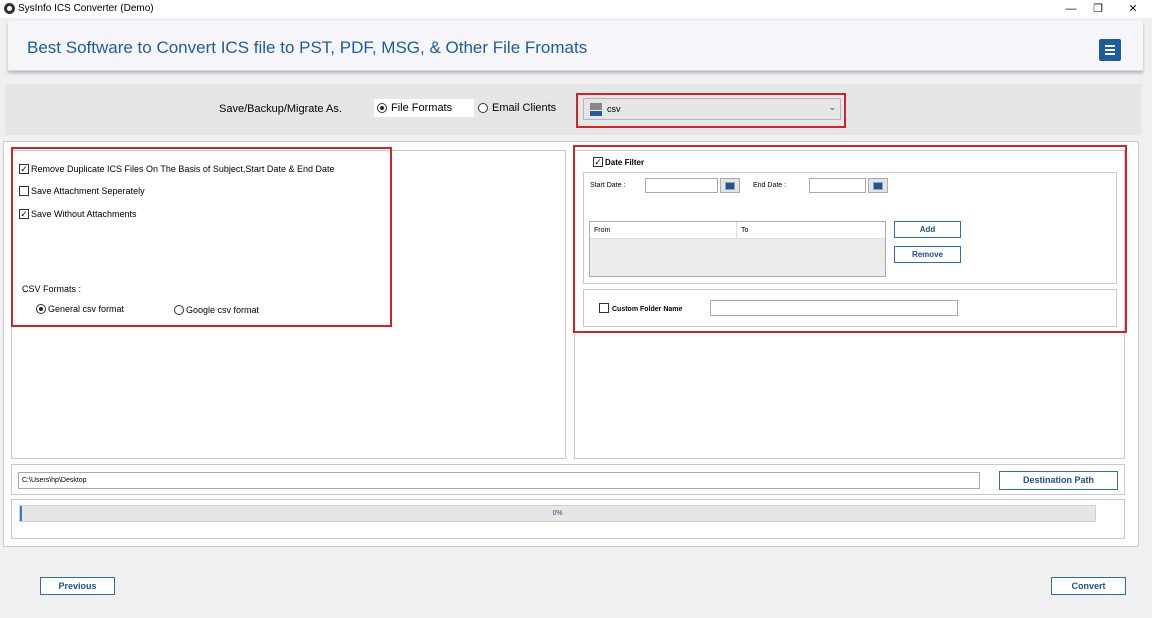 Image resolution: width=1152 pixels, height=618 pixels. What do you see at coordinates (576, 9) in the screenshot?
I see `title-bar: SysInfo ICS Converter (Demo) — ❐ ✕` at bounding box center [576, 9].